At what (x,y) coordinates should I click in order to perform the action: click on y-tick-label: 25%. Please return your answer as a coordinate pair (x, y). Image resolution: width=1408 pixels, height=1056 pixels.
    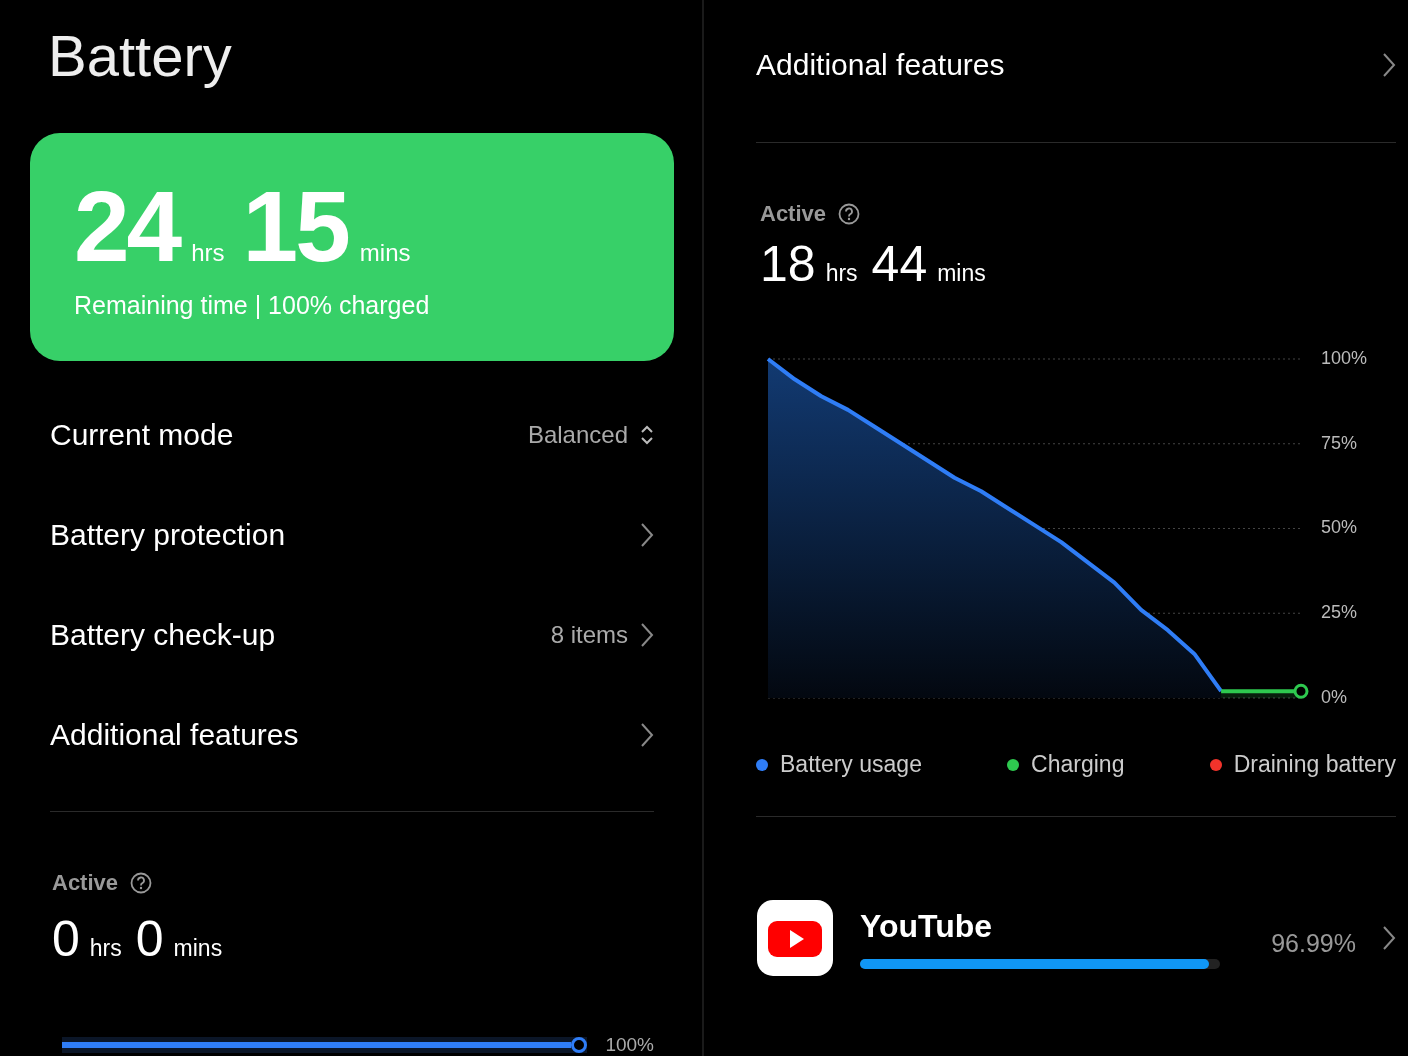
    Looking at the image, I should click on (1339, 612).